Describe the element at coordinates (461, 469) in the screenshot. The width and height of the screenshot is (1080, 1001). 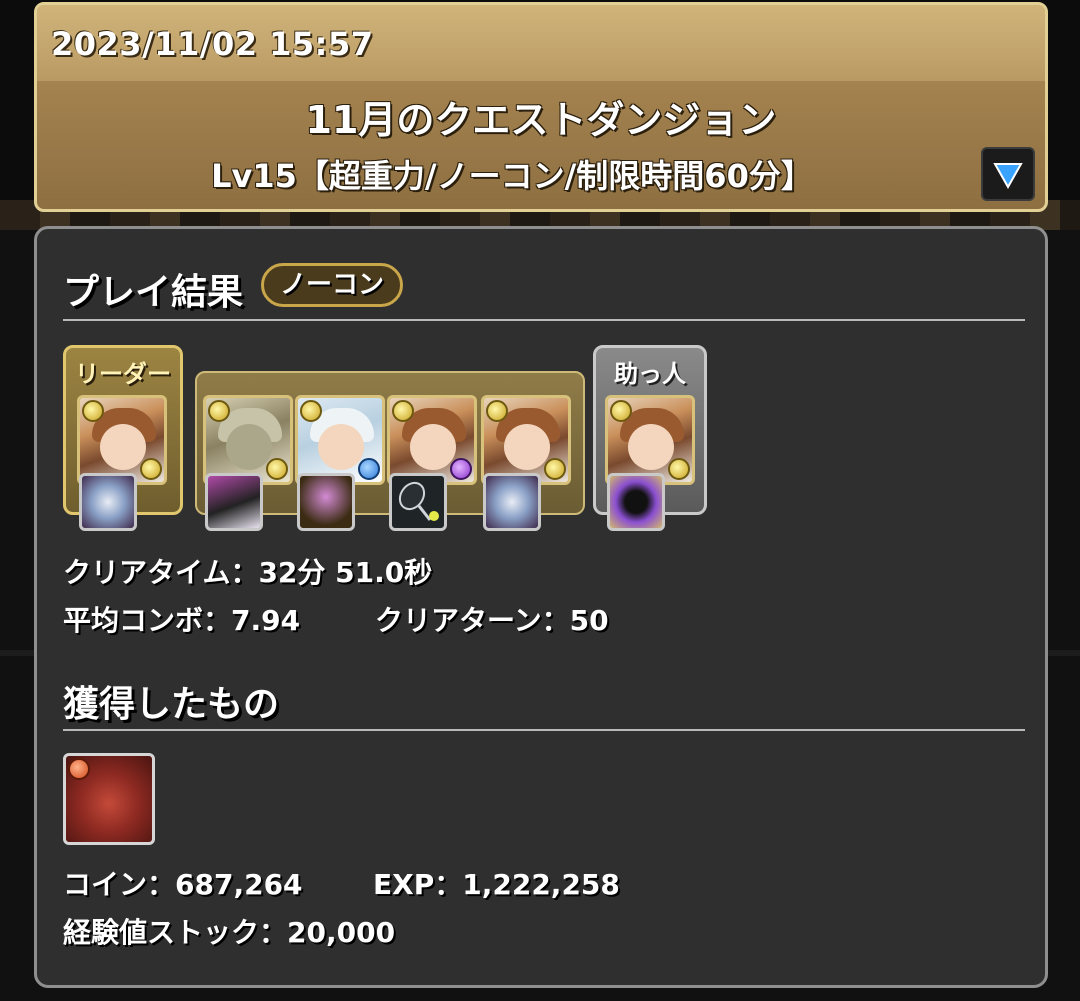
I see `dark-attribute-icon` at that location.